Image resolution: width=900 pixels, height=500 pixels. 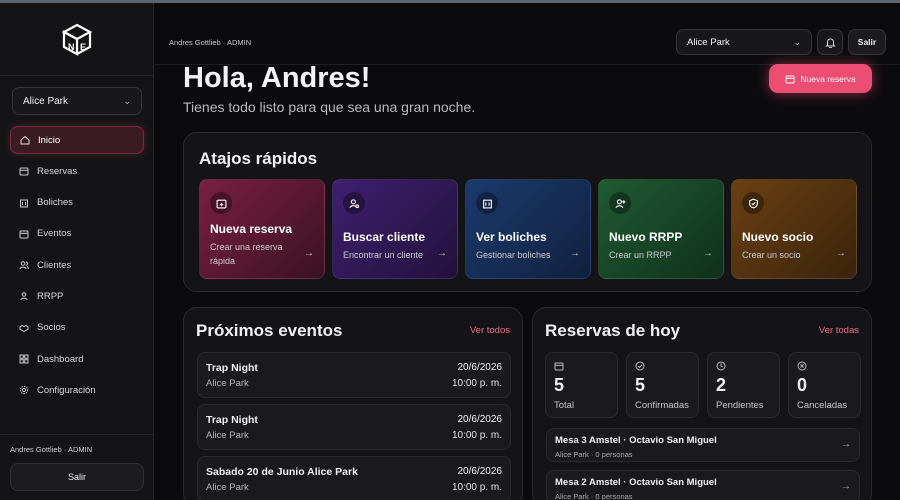 What do you see at coordinates (25, 140) in the screenshot?
I see `home-icon` at bounding box center [25, 140].